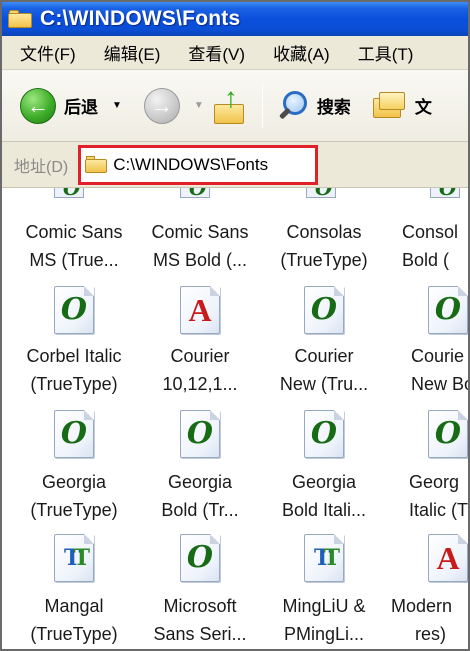 The width and height of the screenshot is (470, 651). I want to click on back-arrow-icon: ←, so click(38, 105).